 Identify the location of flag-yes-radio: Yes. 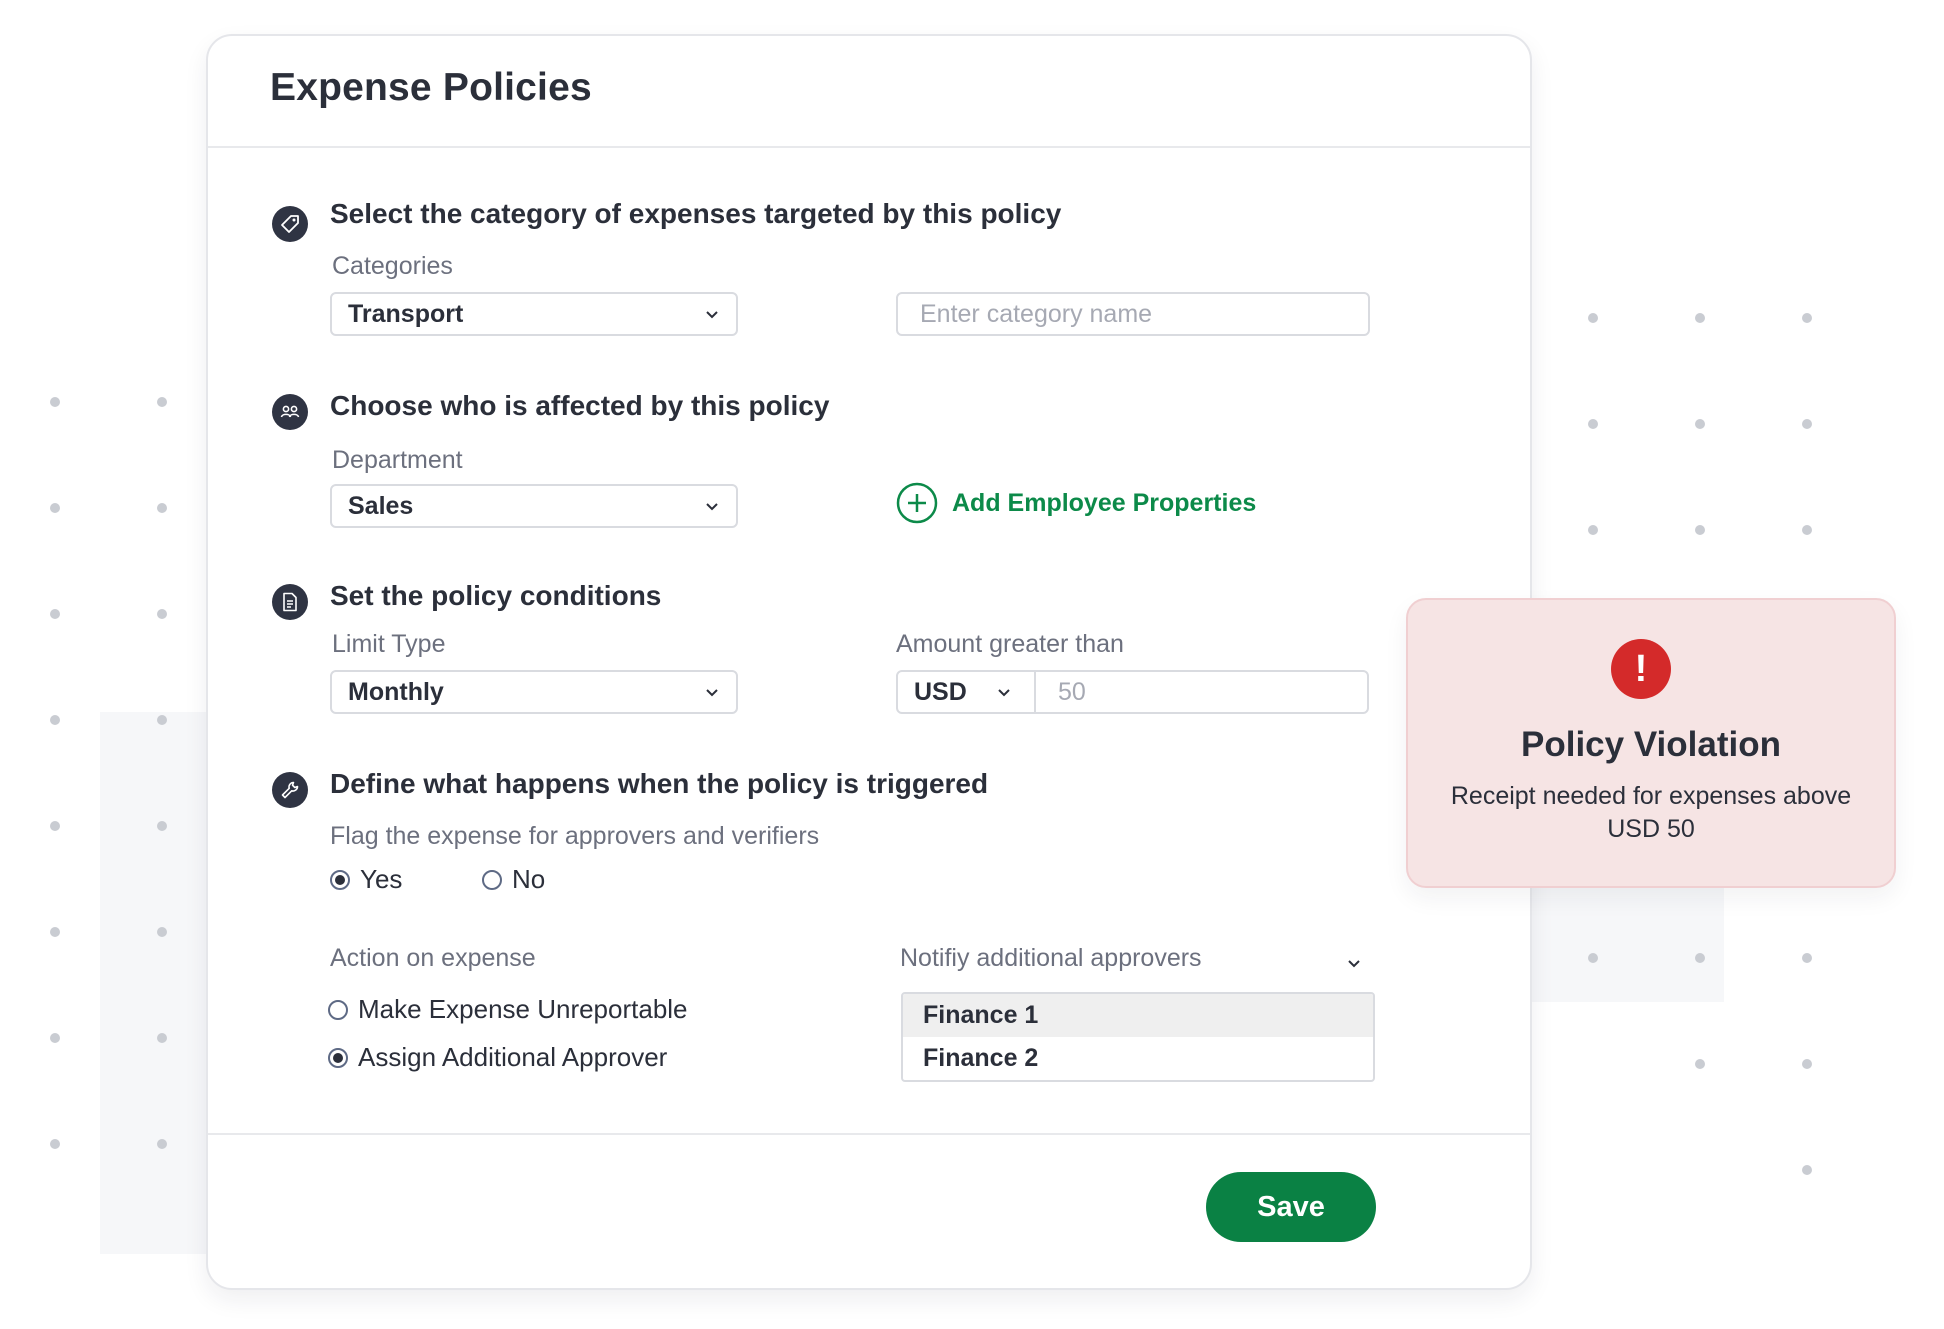
(366, 879).